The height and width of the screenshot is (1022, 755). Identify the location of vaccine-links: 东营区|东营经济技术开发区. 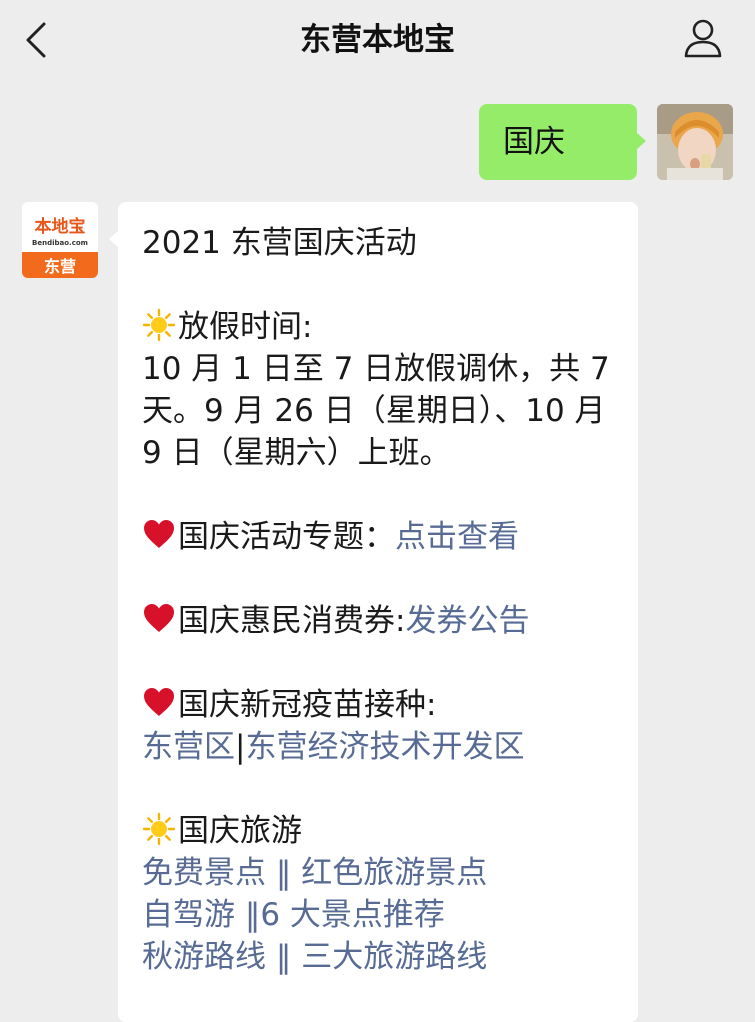
(377, 747).